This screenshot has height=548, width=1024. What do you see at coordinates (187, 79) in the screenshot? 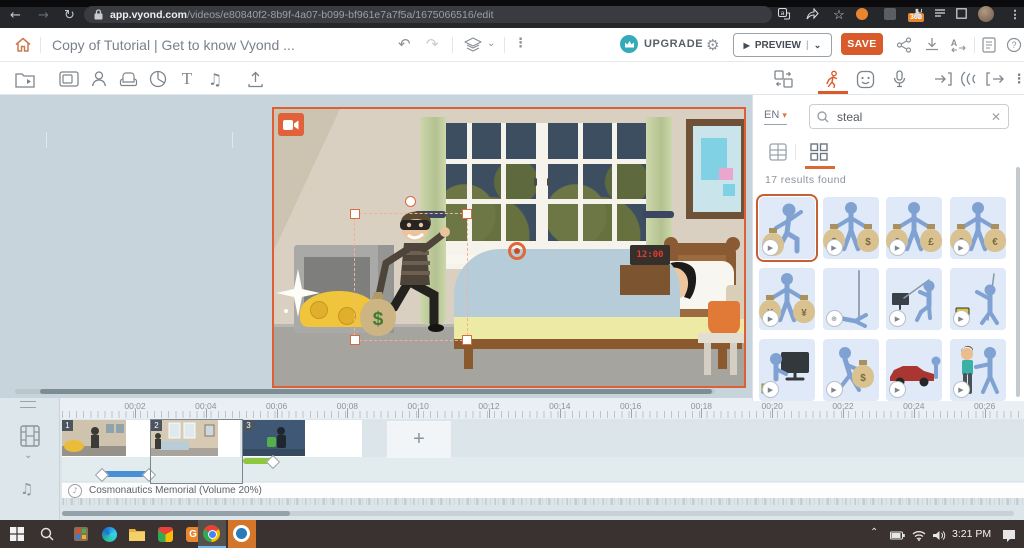
I see `text-icon: T` at bounding box center [187, 79].